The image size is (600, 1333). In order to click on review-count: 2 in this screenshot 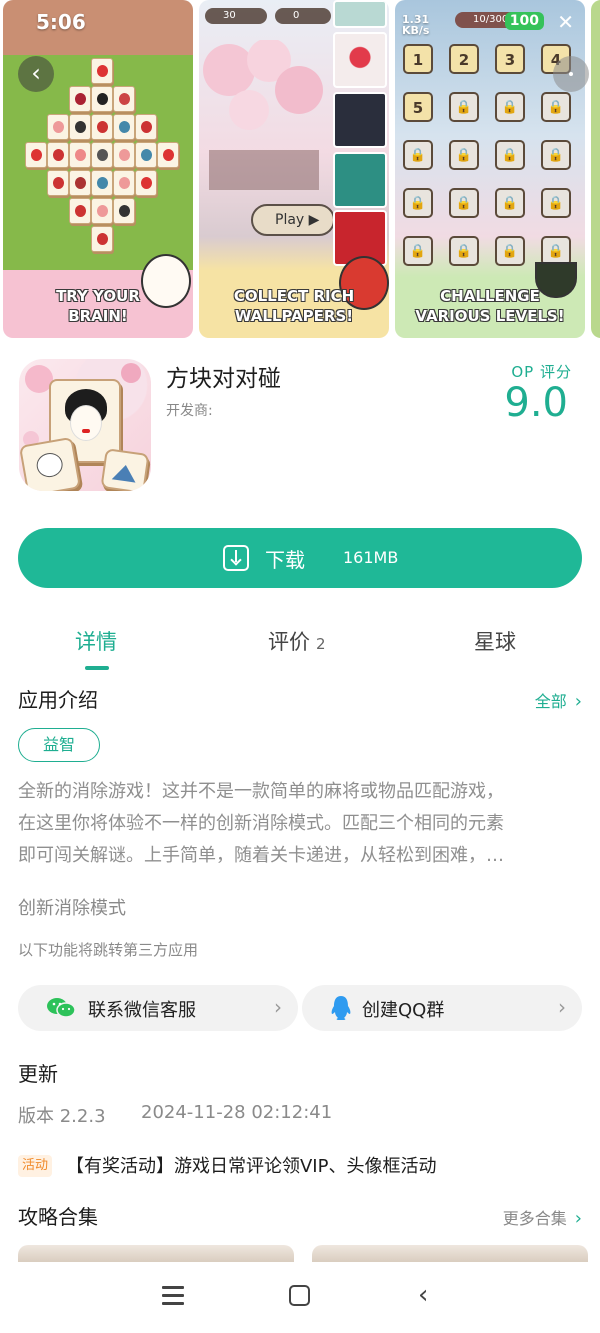, I will do `click(321, 644)`.